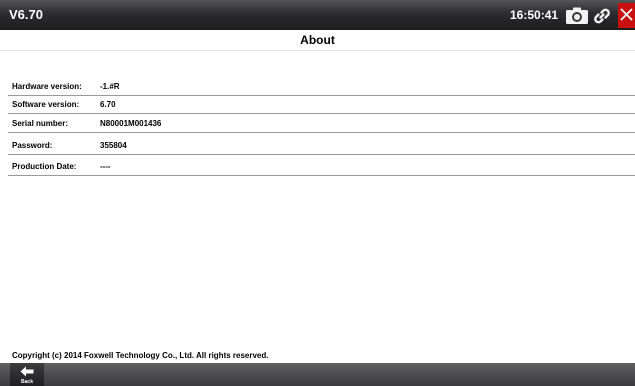  What do you see at coordinates (534, 15) in the screenshot?
I see `clock: 16:50:41` at bounding box center [534, 15].